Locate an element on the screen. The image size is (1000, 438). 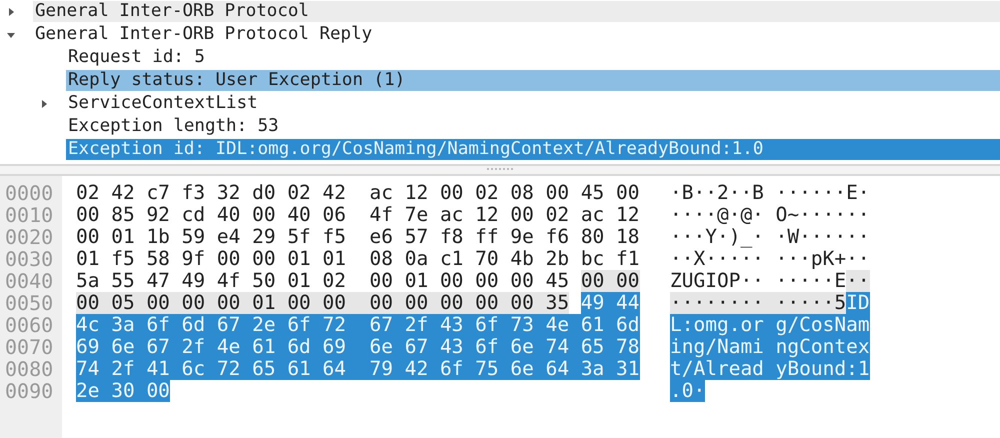
ascii-text: ···pK+·· is located at coordinates (823, 259).